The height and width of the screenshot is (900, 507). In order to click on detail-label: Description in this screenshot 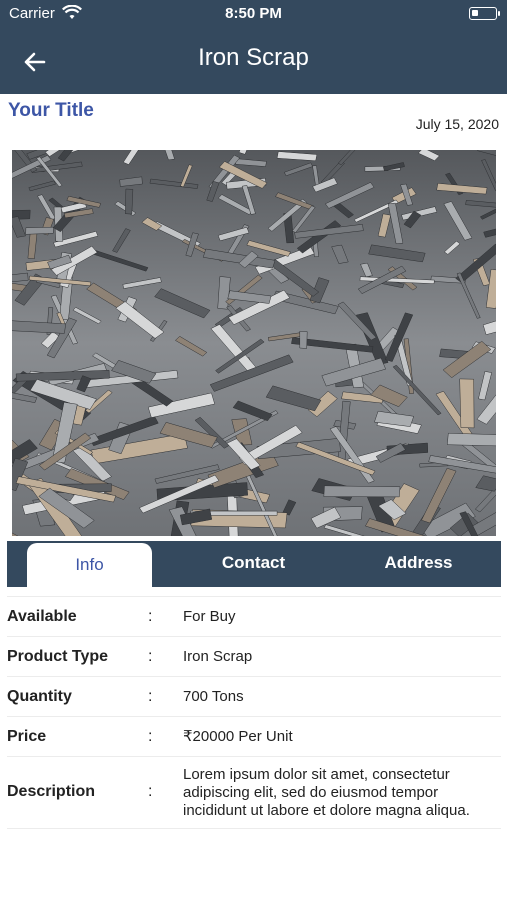, I will do `click(51, 791)`.